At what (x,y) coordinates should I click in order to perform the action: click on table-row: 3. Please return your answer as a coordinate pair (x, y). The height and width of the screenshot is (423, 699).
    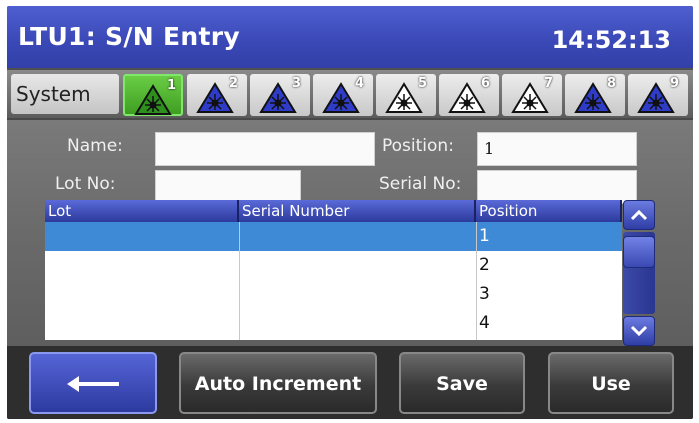
    Looking at the image, I should click on (333, 294).